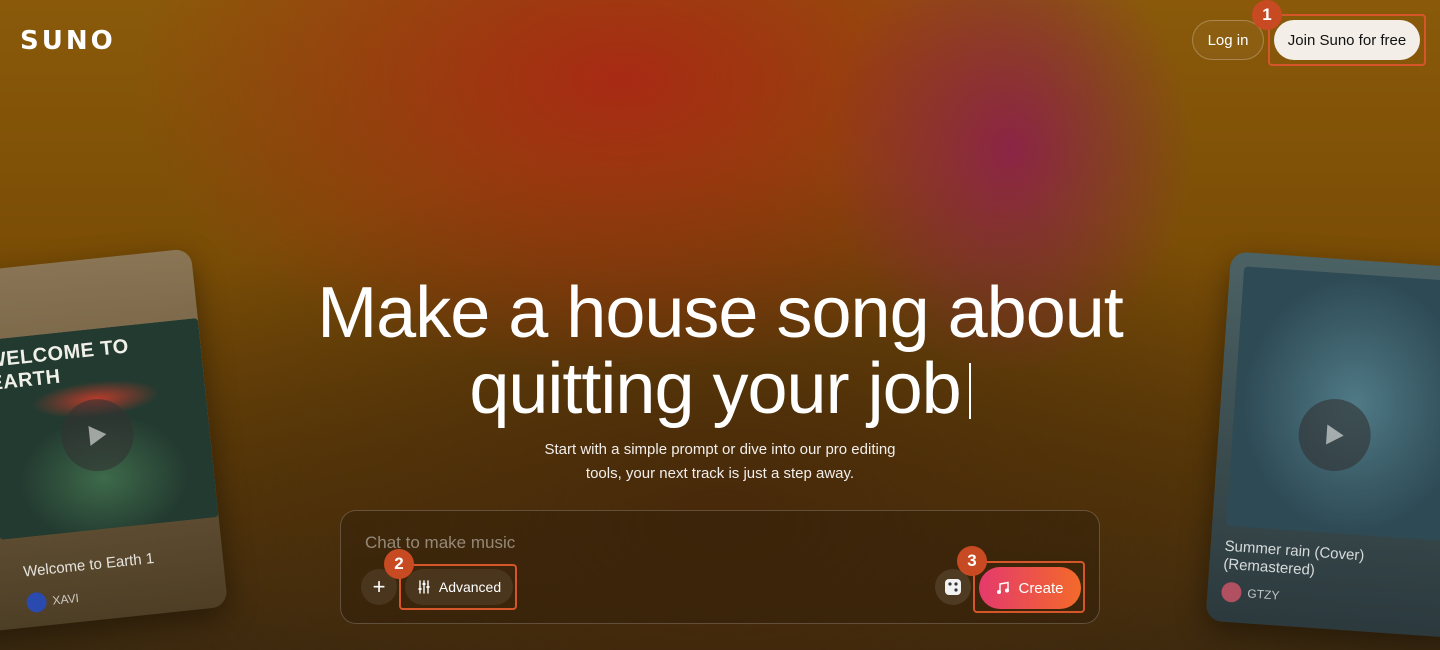 The image size is (1440, 650). I want to click on dice-icon, so click(953, 587).